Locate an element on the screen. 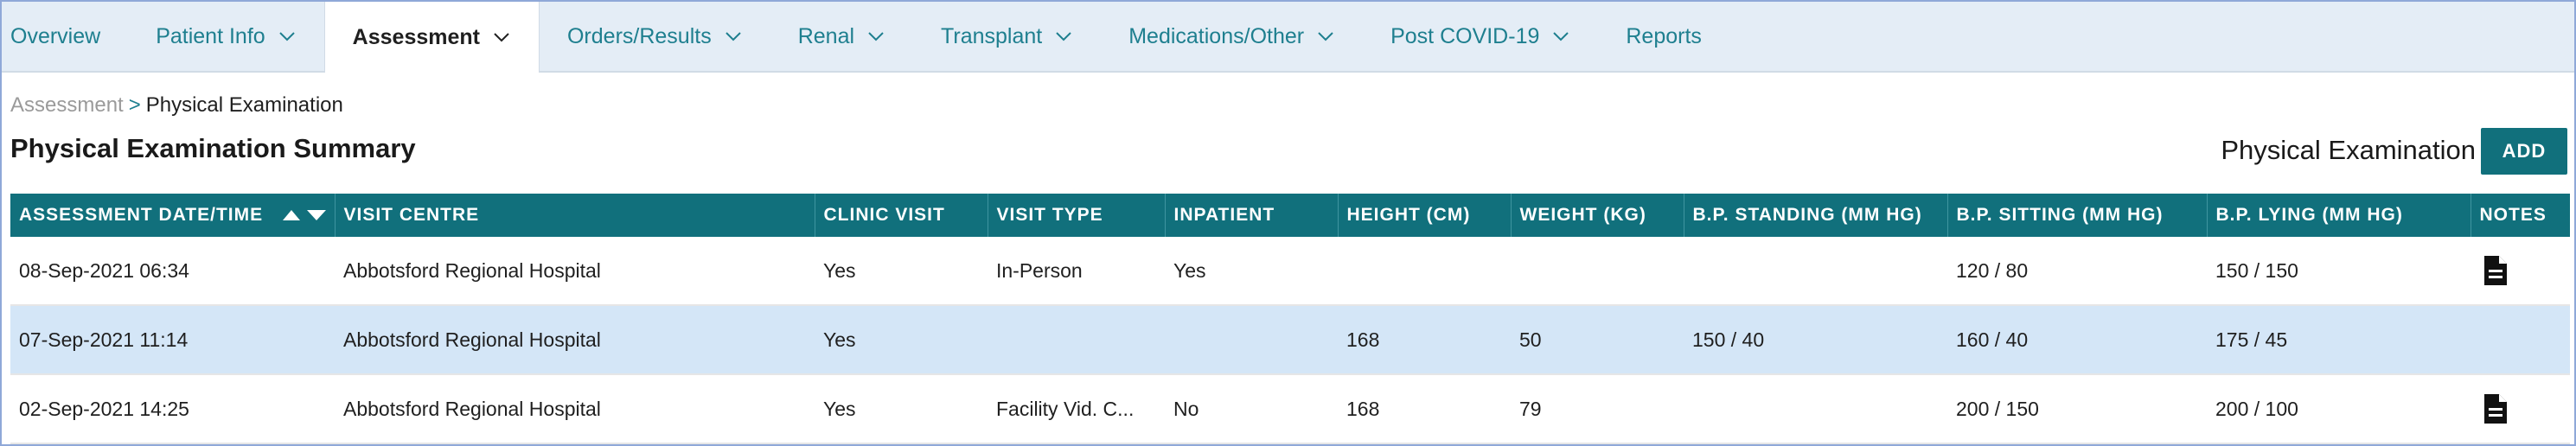 The height and width of the screenshot is (446, 2576). column-header-notes: NOTES is located at coordinates (2521, 215).